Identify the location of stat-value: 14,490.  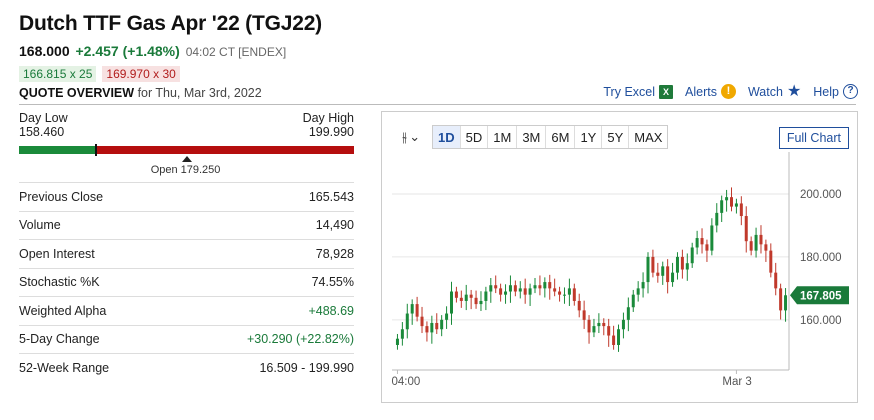
(334, 225).